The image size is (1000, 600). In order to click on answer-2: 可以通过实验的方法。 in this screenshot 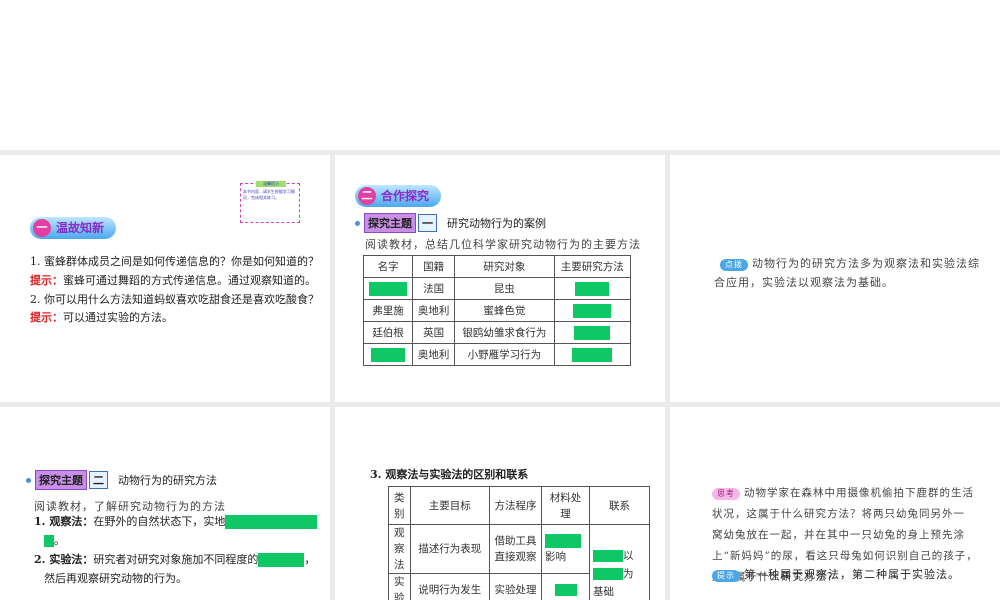, I will do `click(118, 317)`.